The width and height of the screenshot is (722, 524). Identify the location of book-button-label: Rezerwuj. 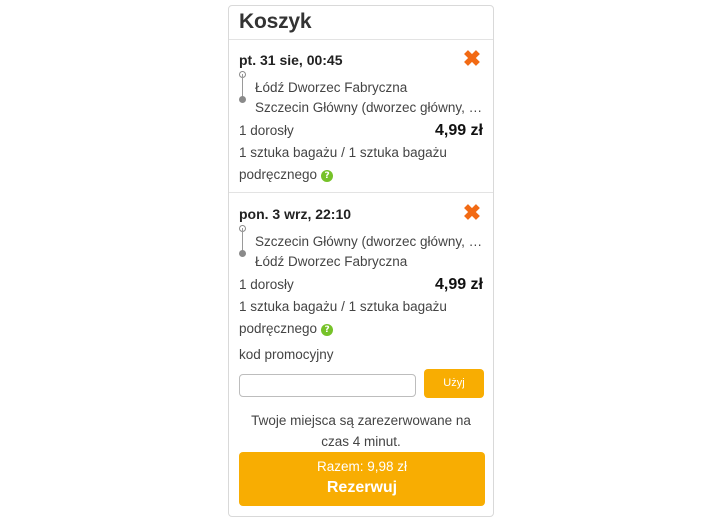
(362, 487).